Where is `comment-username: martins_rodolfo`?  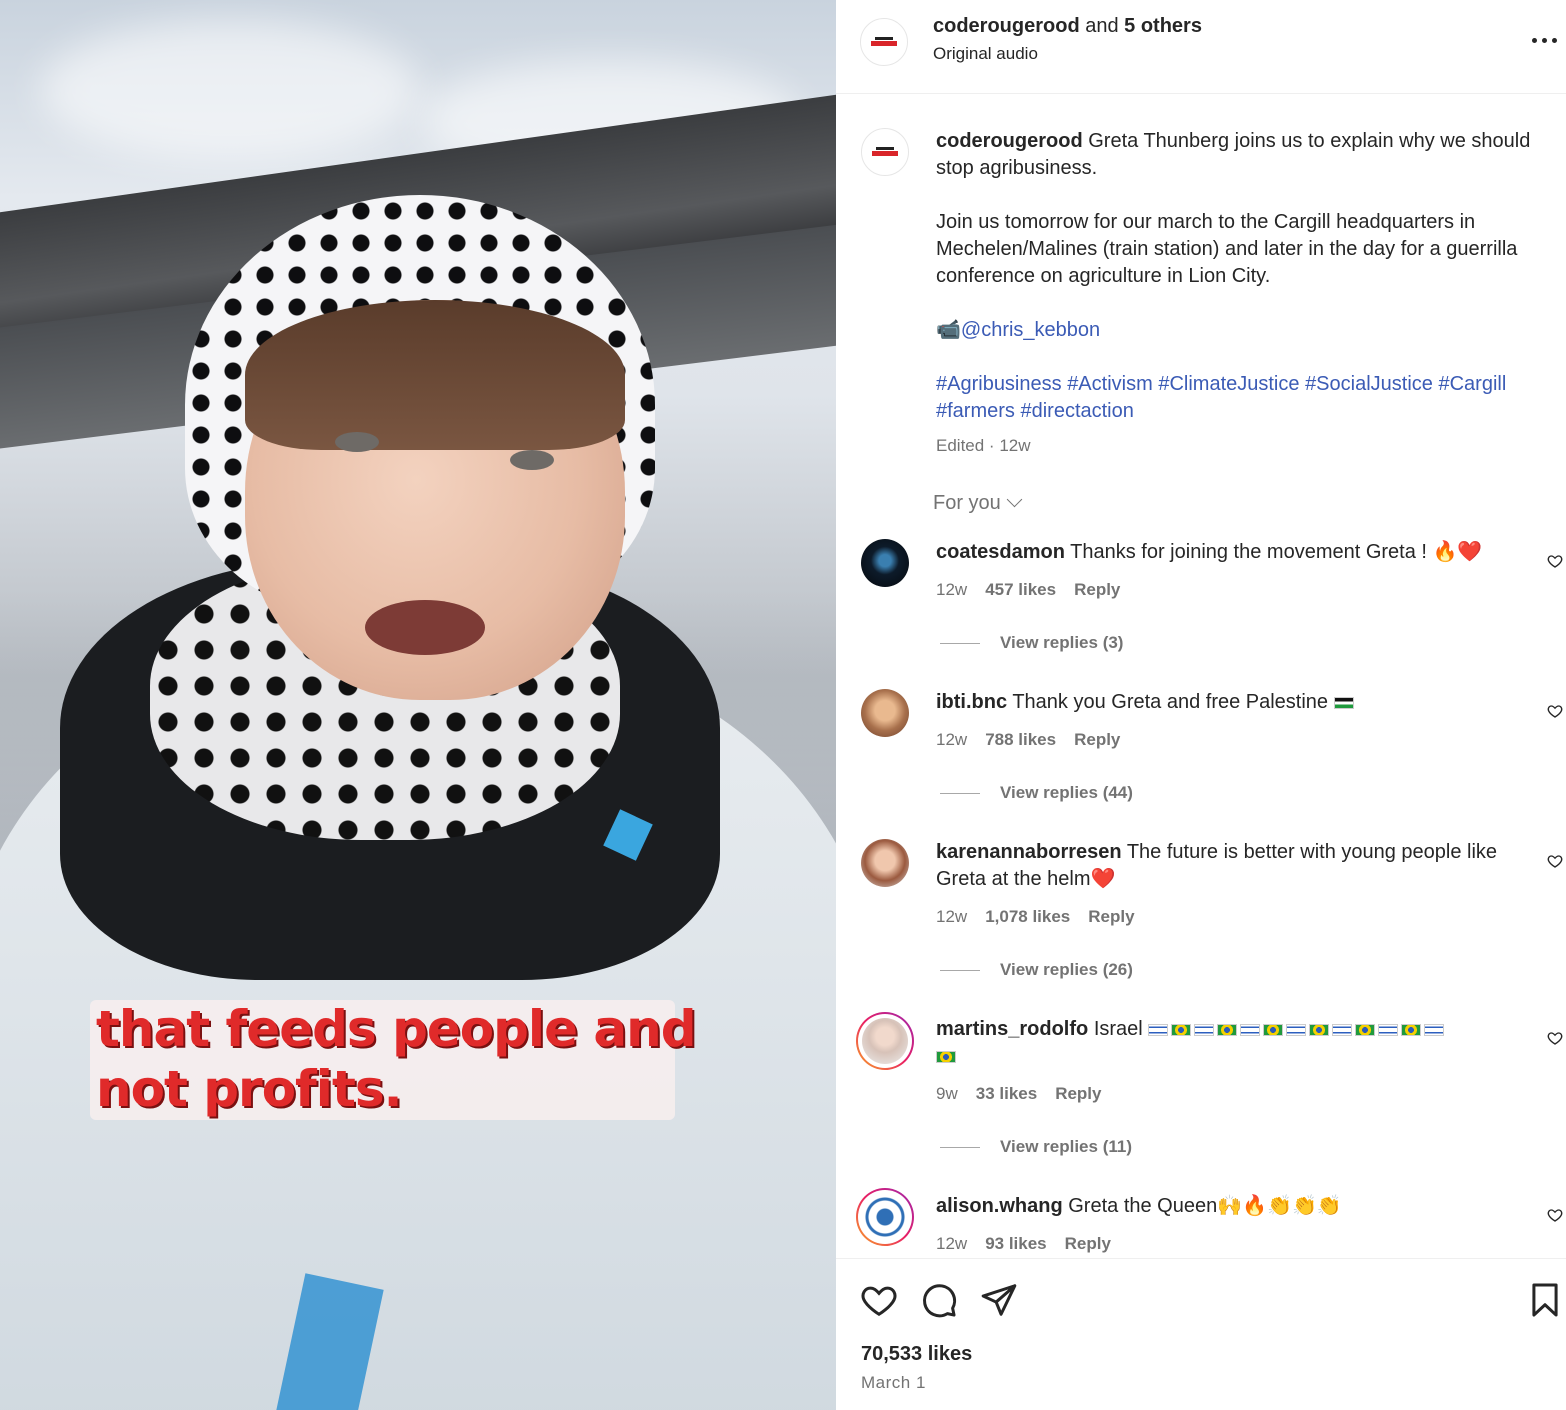 comment-username: martins_rodolfo is located at coordinates (1012, 1029).